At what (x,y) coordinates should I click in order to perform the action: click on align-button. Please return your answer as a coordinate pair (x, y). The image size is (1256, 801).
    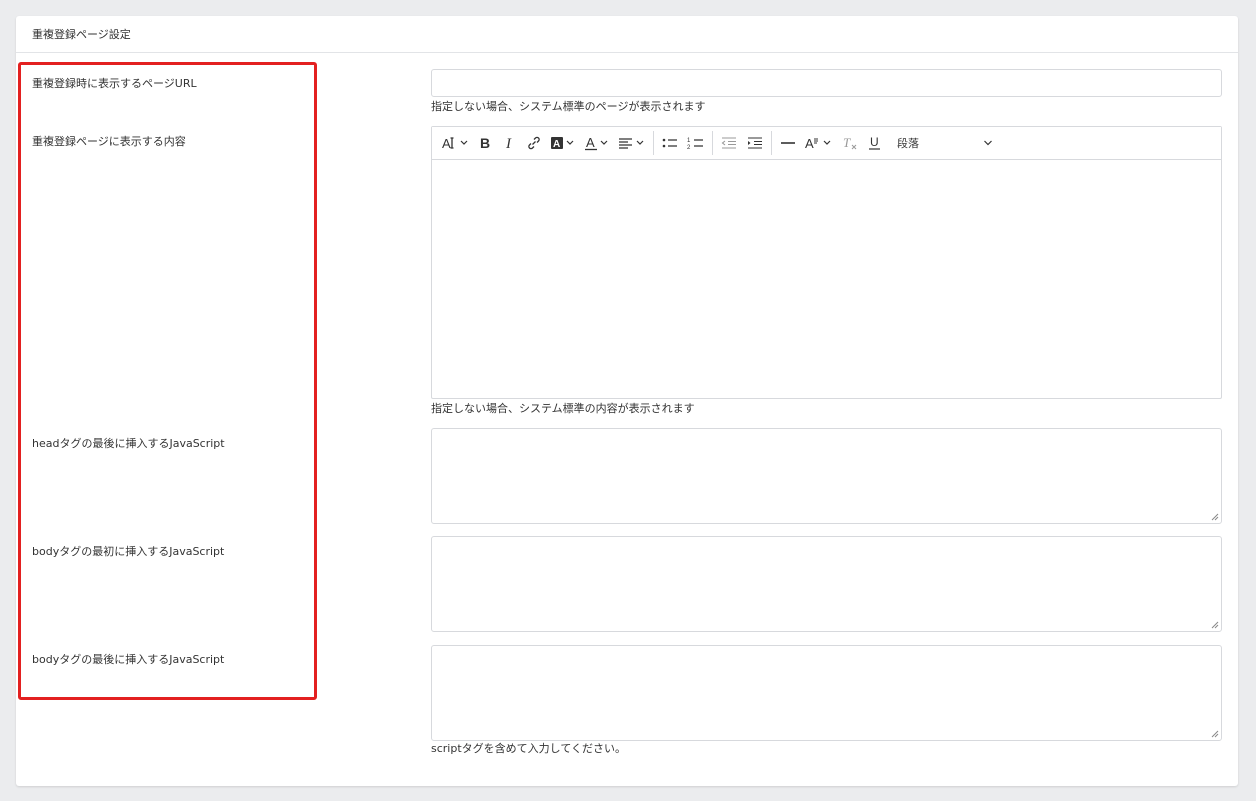
    Looking at the image, I should click on (632, 143).